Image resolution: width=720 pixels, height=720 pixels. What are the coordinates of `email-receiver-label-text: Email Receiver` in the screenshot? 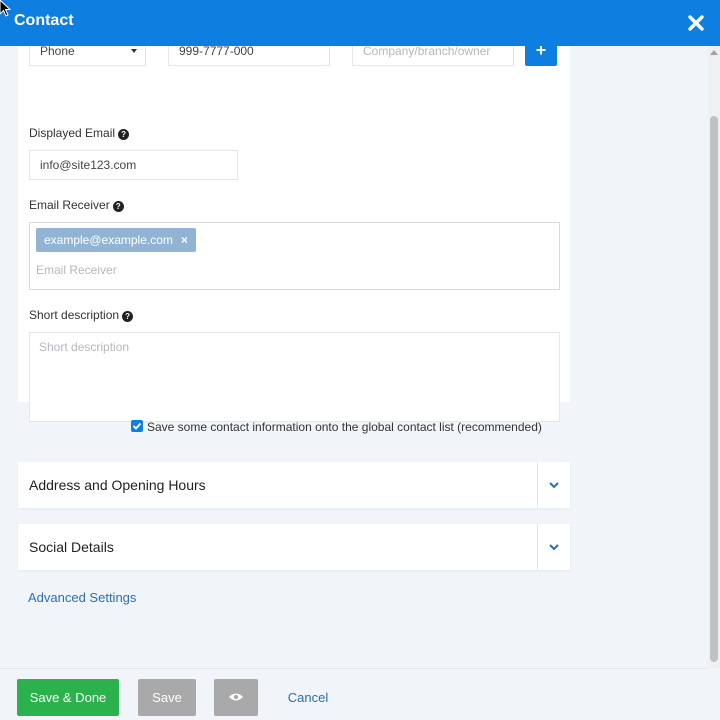 It's located at (69, 205).